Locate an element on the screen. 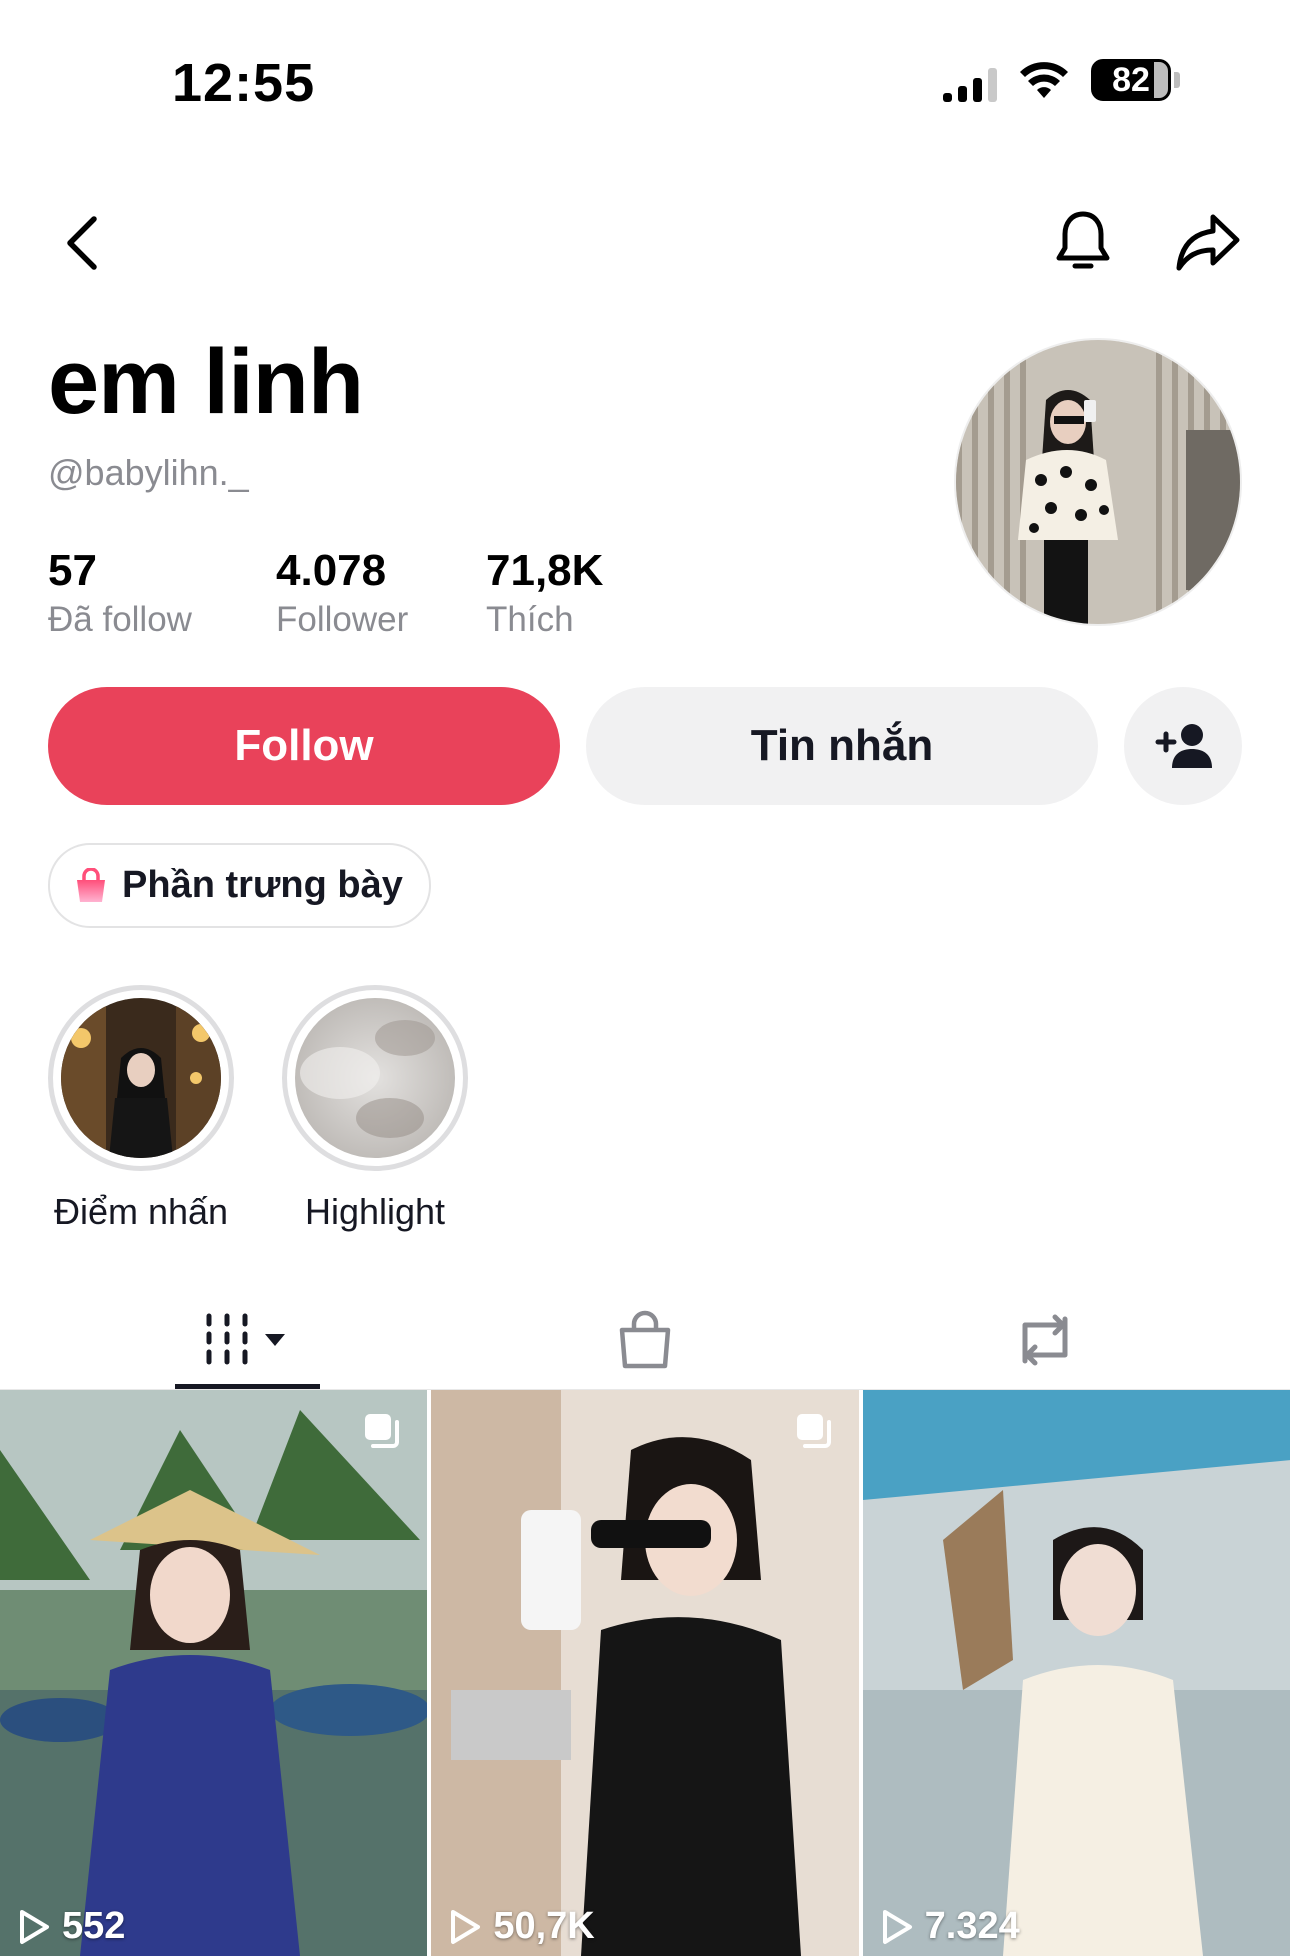 The width and height of the screenshot is (1290, 1956). repost-icon is located at coordinates (1045, 1340).